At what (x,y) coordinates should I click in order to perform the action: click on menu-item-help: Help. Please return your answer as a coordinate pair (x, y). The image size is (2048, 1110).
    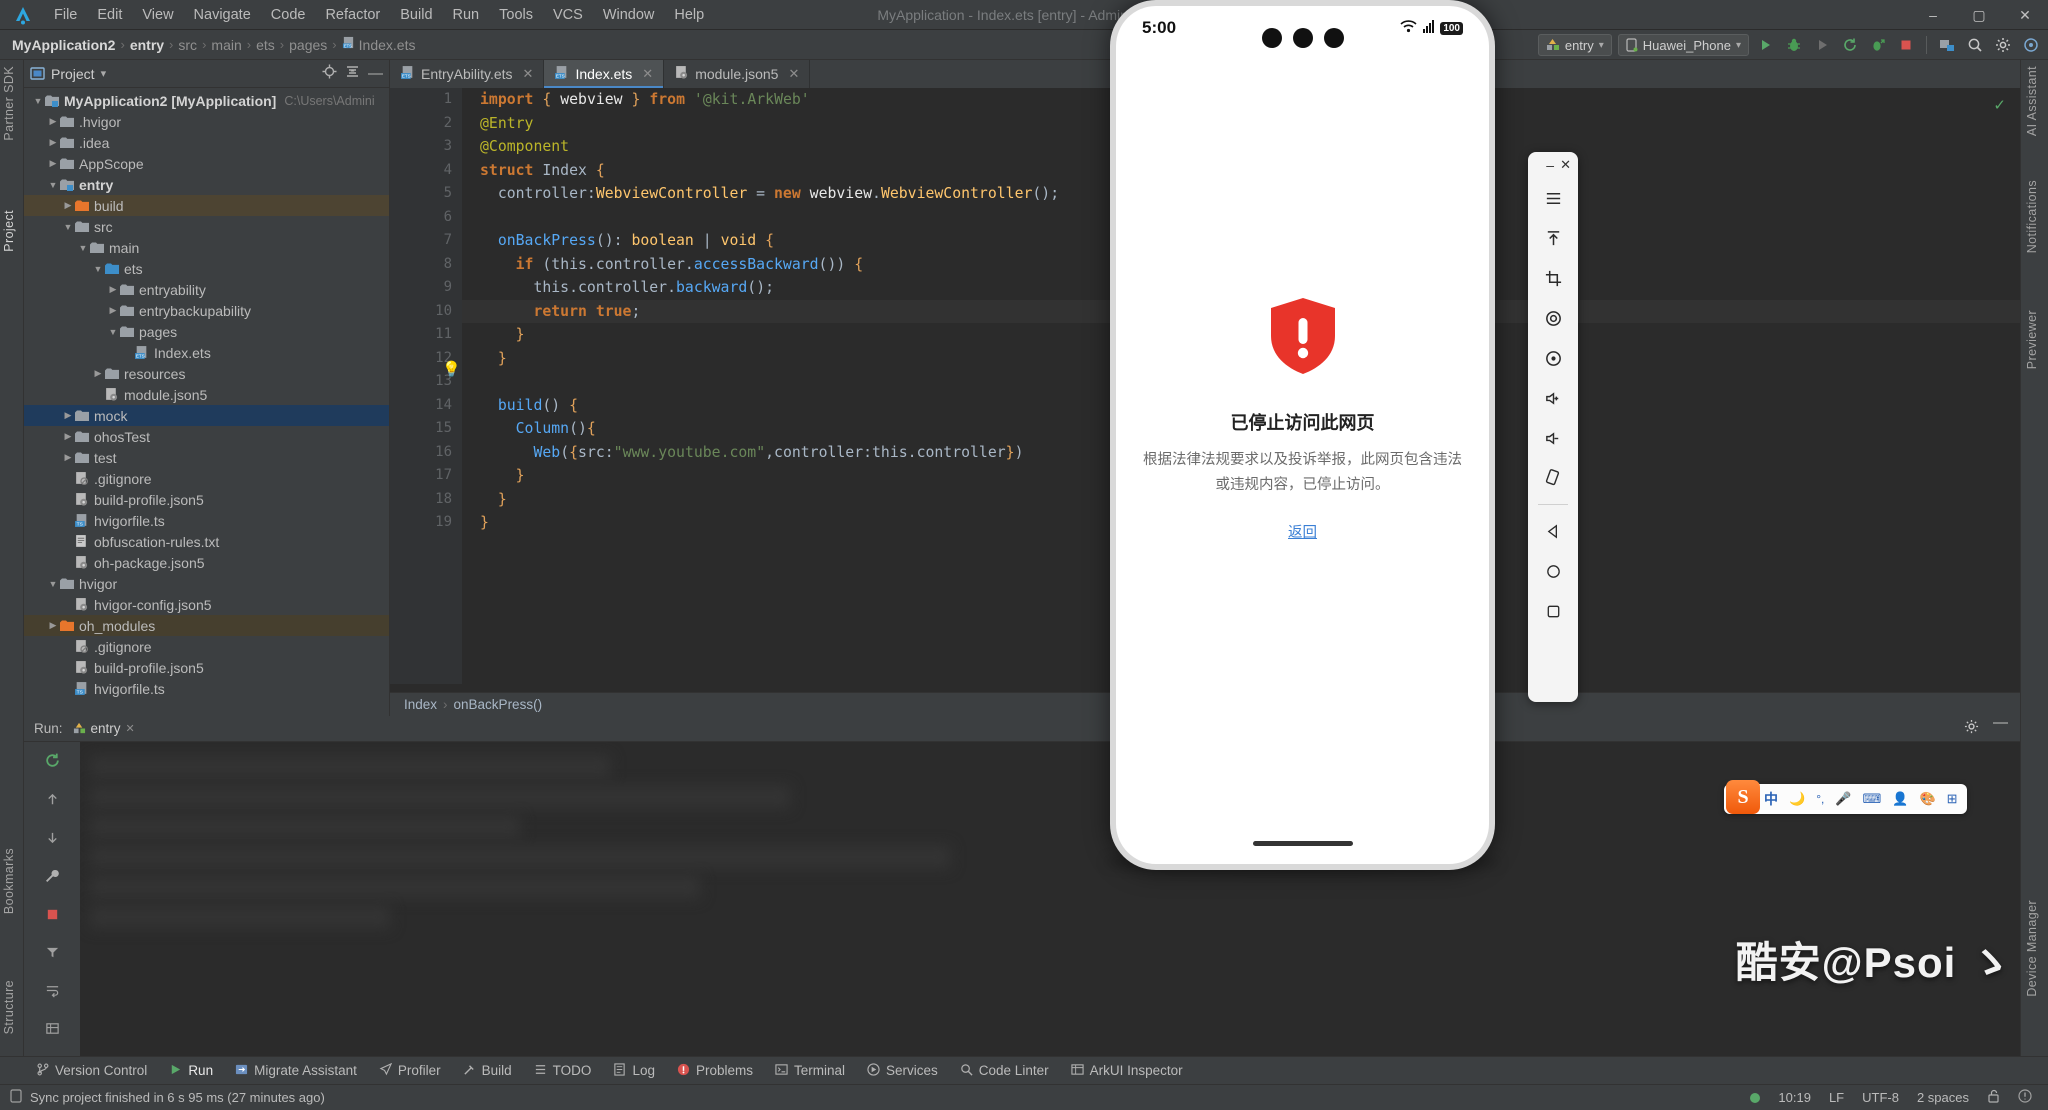
    Looking at the image, I should click on (689, 15).